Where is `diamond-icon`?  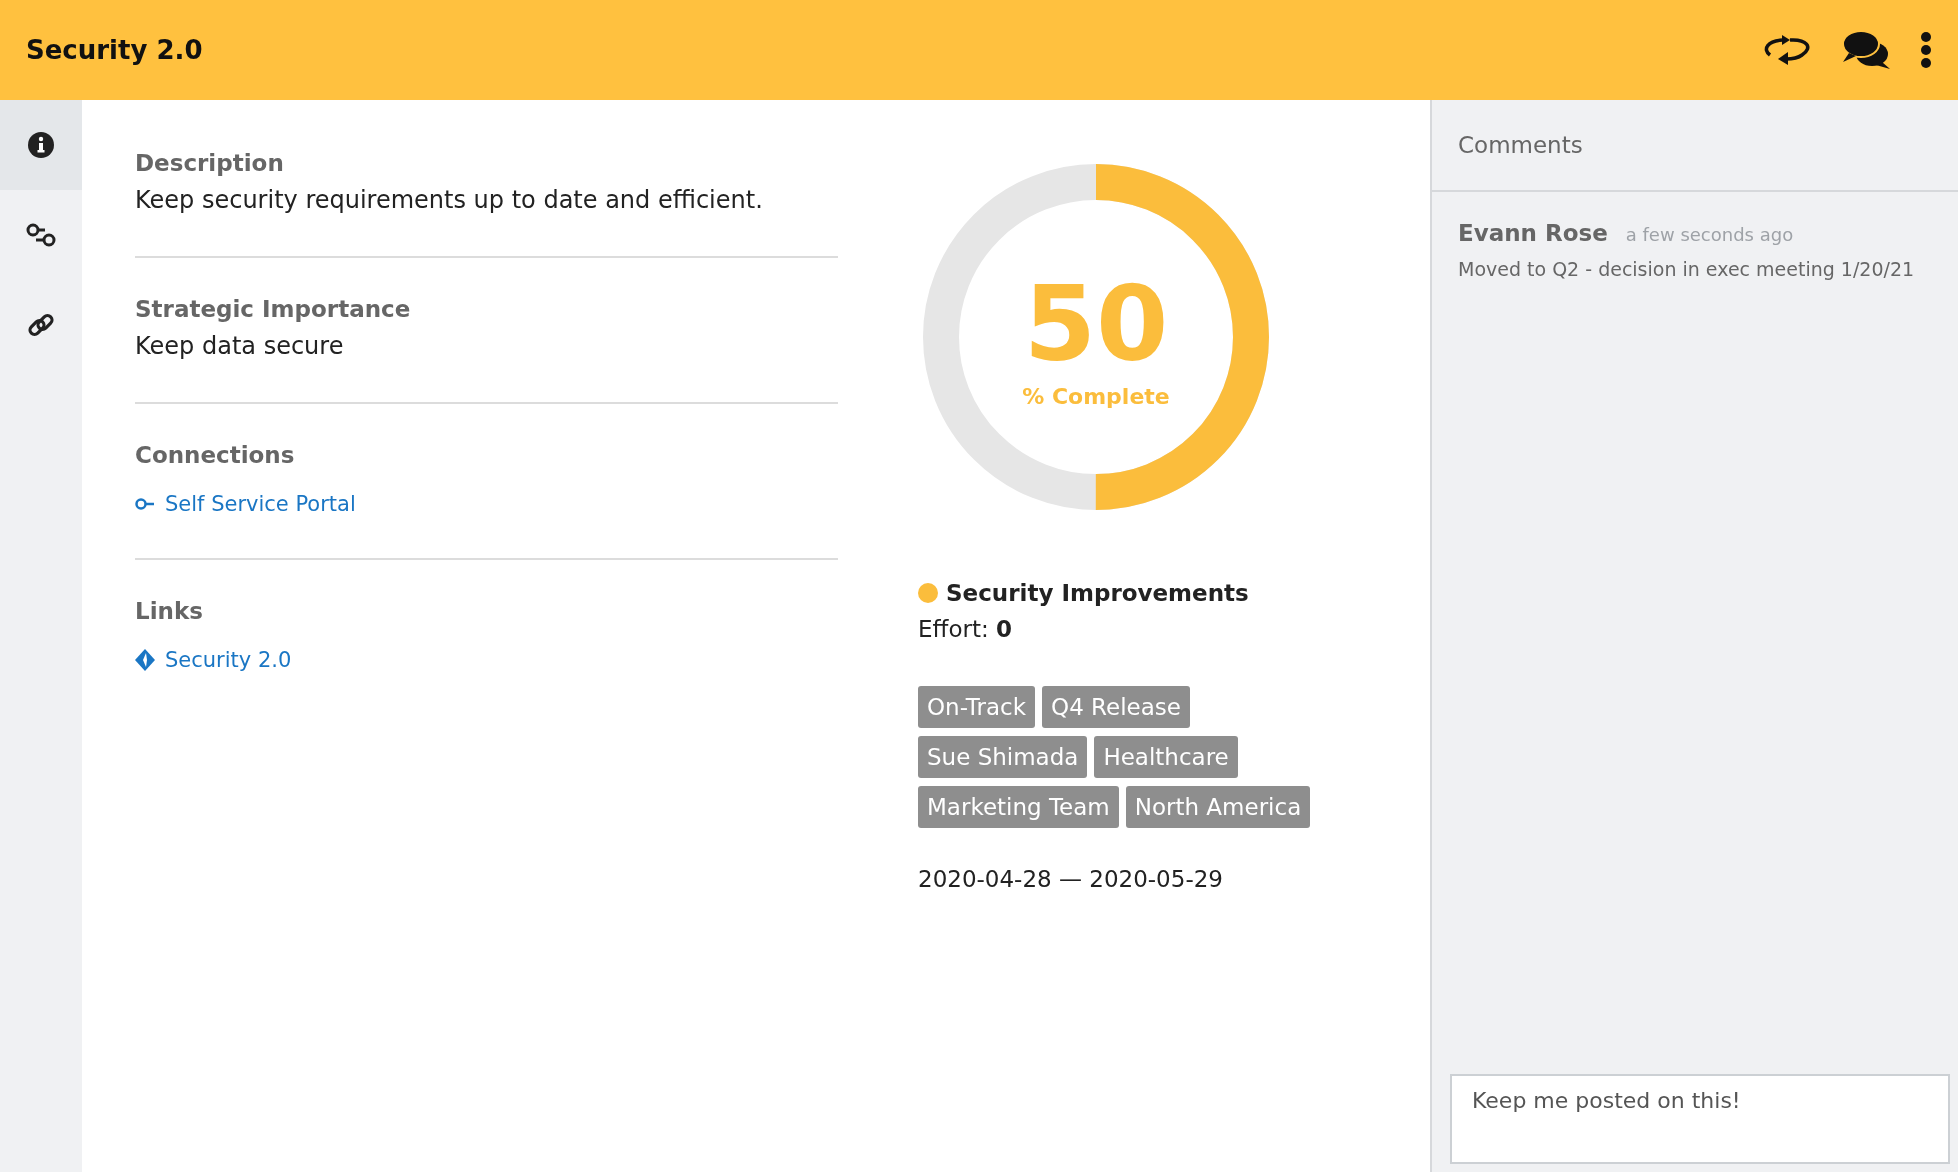
diamond-icon is located at coordinates (145, 660).